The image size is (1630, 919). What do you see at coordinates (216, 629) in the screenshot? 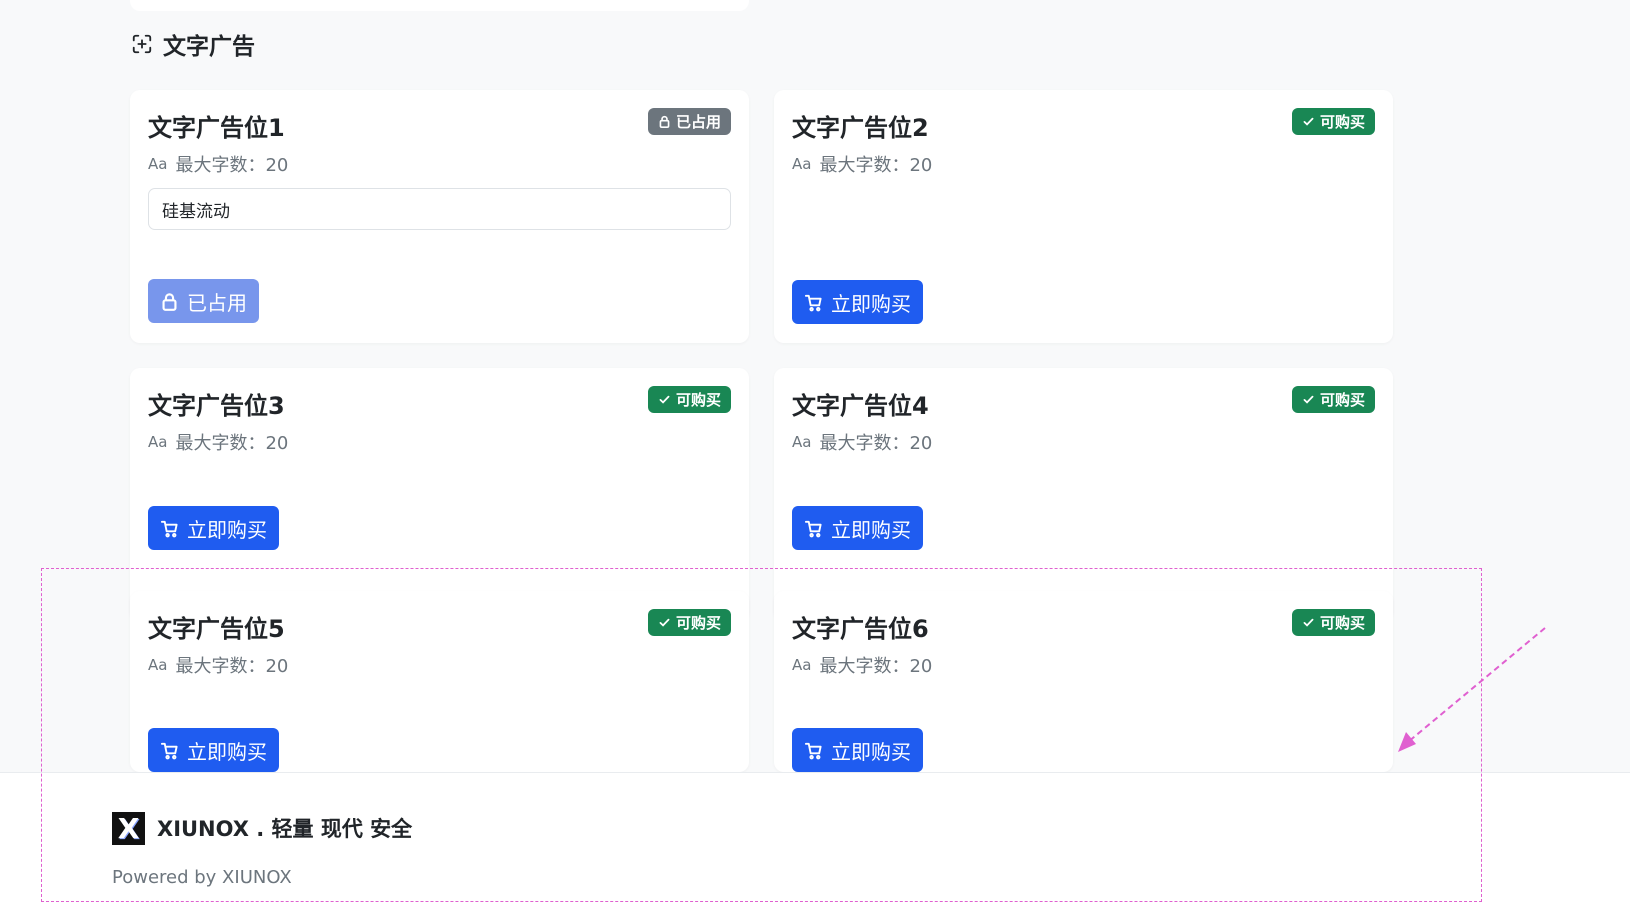
I see `ad-slot-title: 文字广告位5` at bounding box center [216, 629].